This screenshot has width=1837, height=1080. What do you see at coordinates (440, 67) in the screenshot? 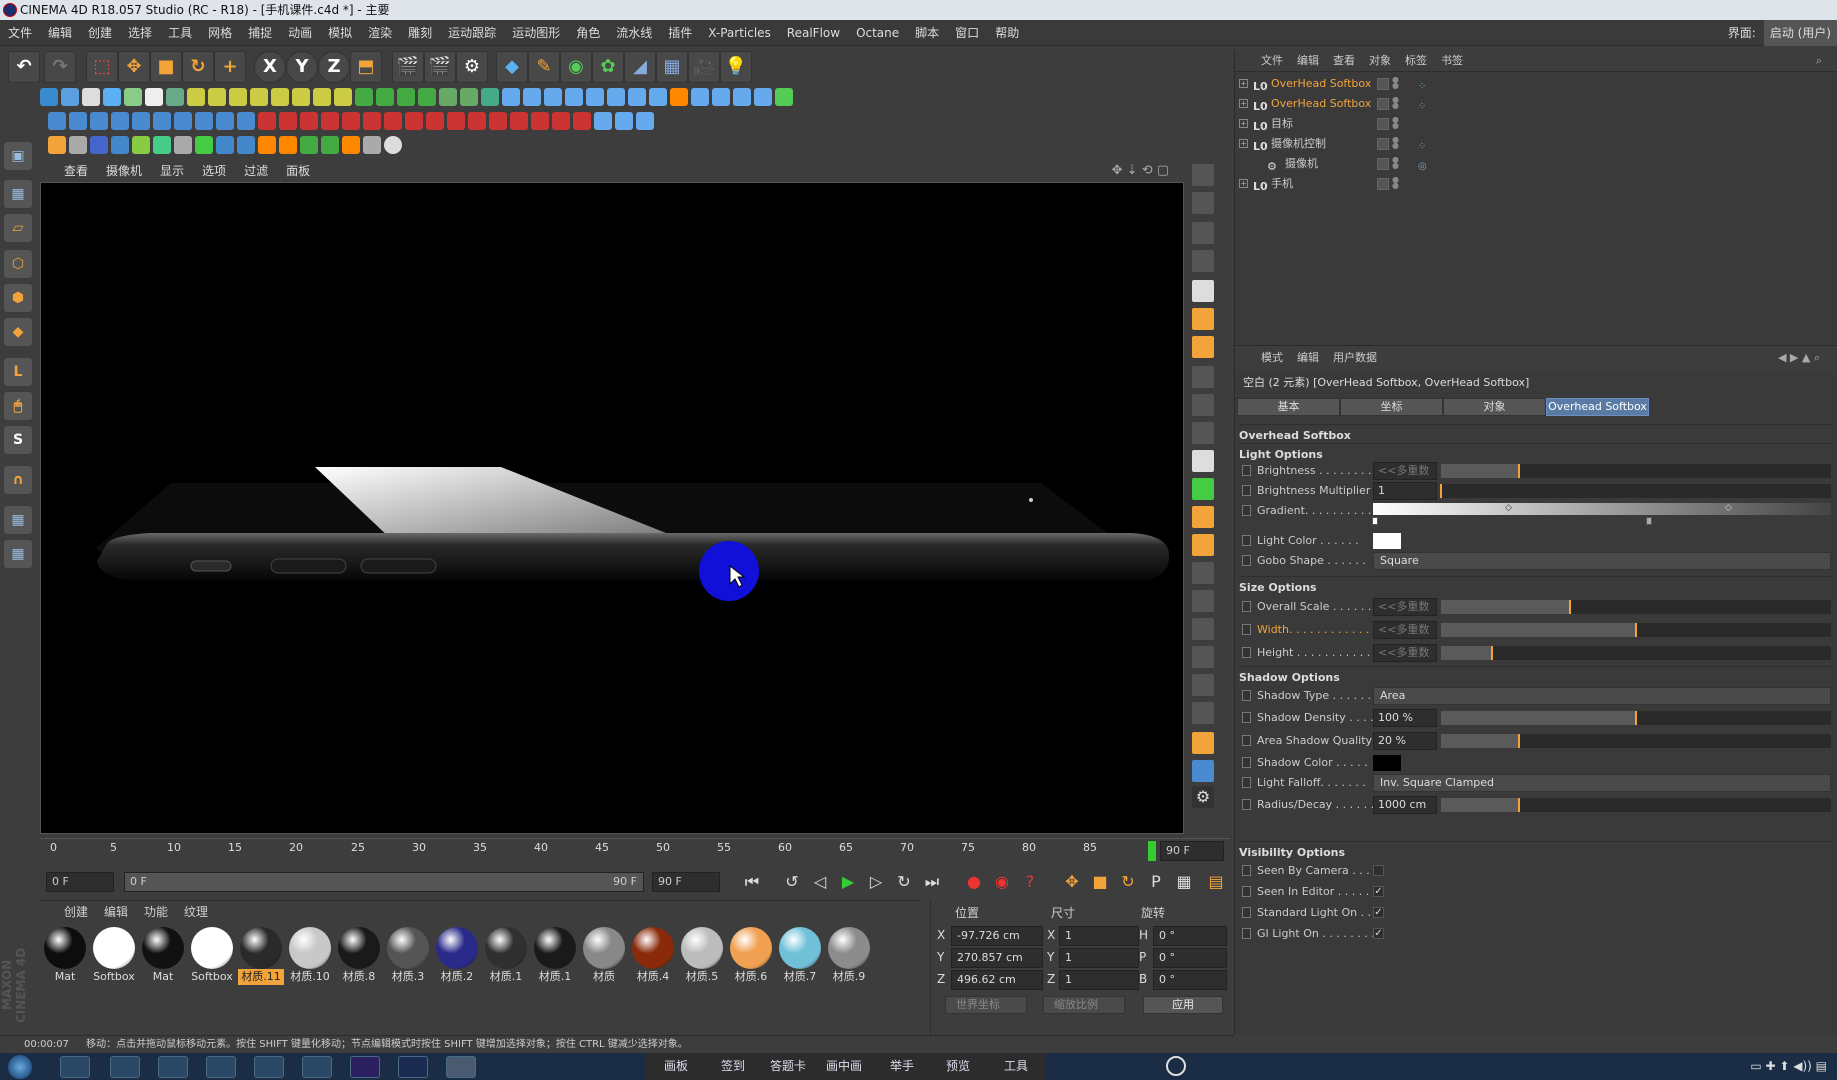
I see `render-picture-viewer-icon: 🎬` at bounding box center [440, 67].